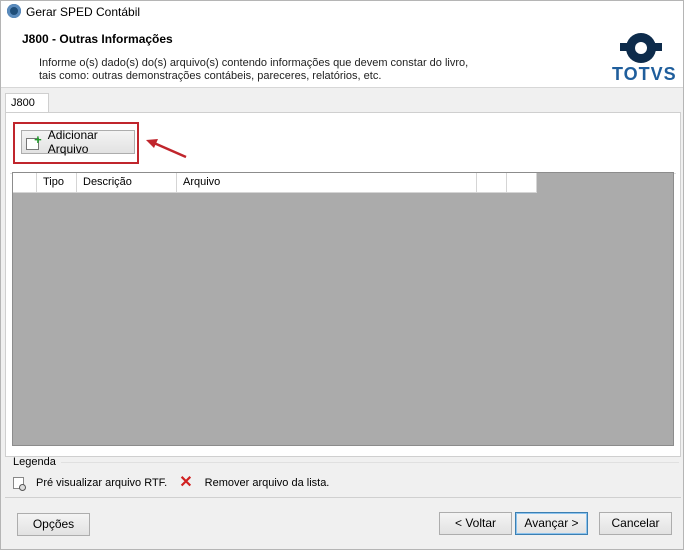 The height and width of the screenshot is (550, 684). I want to click on grid-col-preview, so click(492, 182).